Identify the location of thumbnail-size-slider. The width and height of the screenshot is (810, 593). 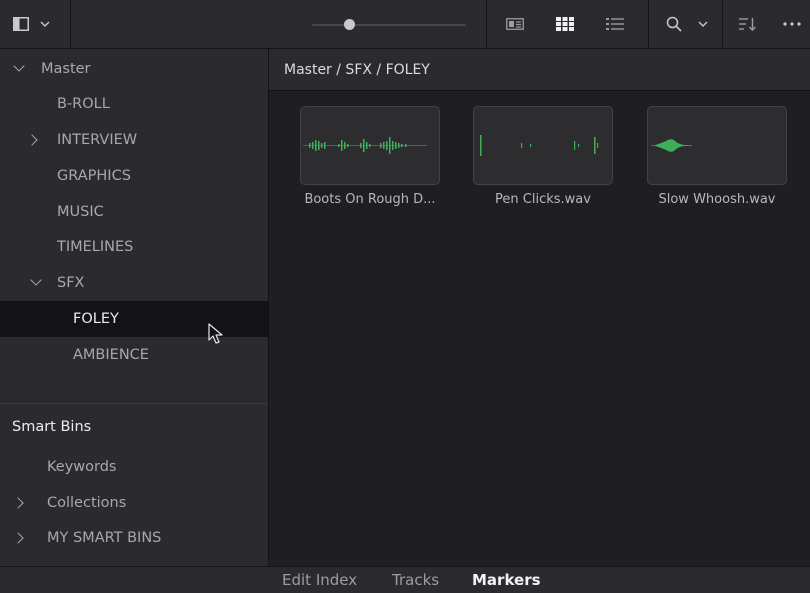
(389, 25).